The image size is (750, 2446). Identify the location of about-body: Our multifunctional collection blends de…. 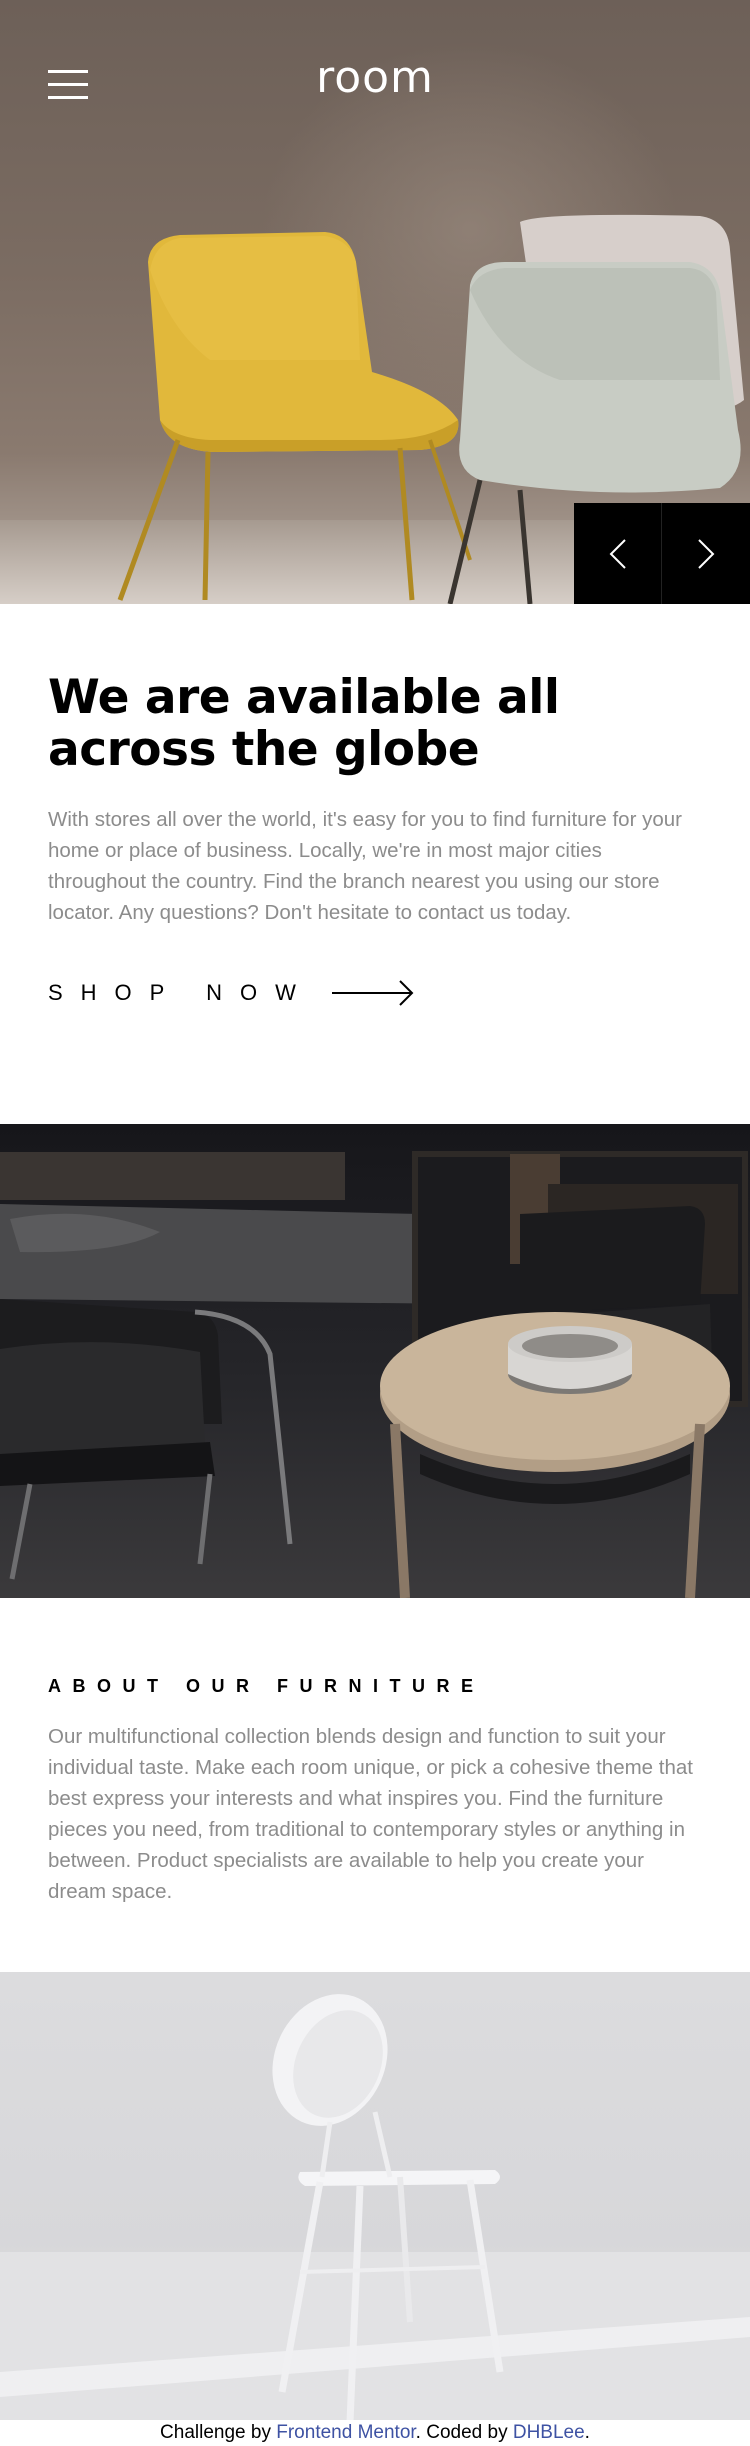
(370, 1814).